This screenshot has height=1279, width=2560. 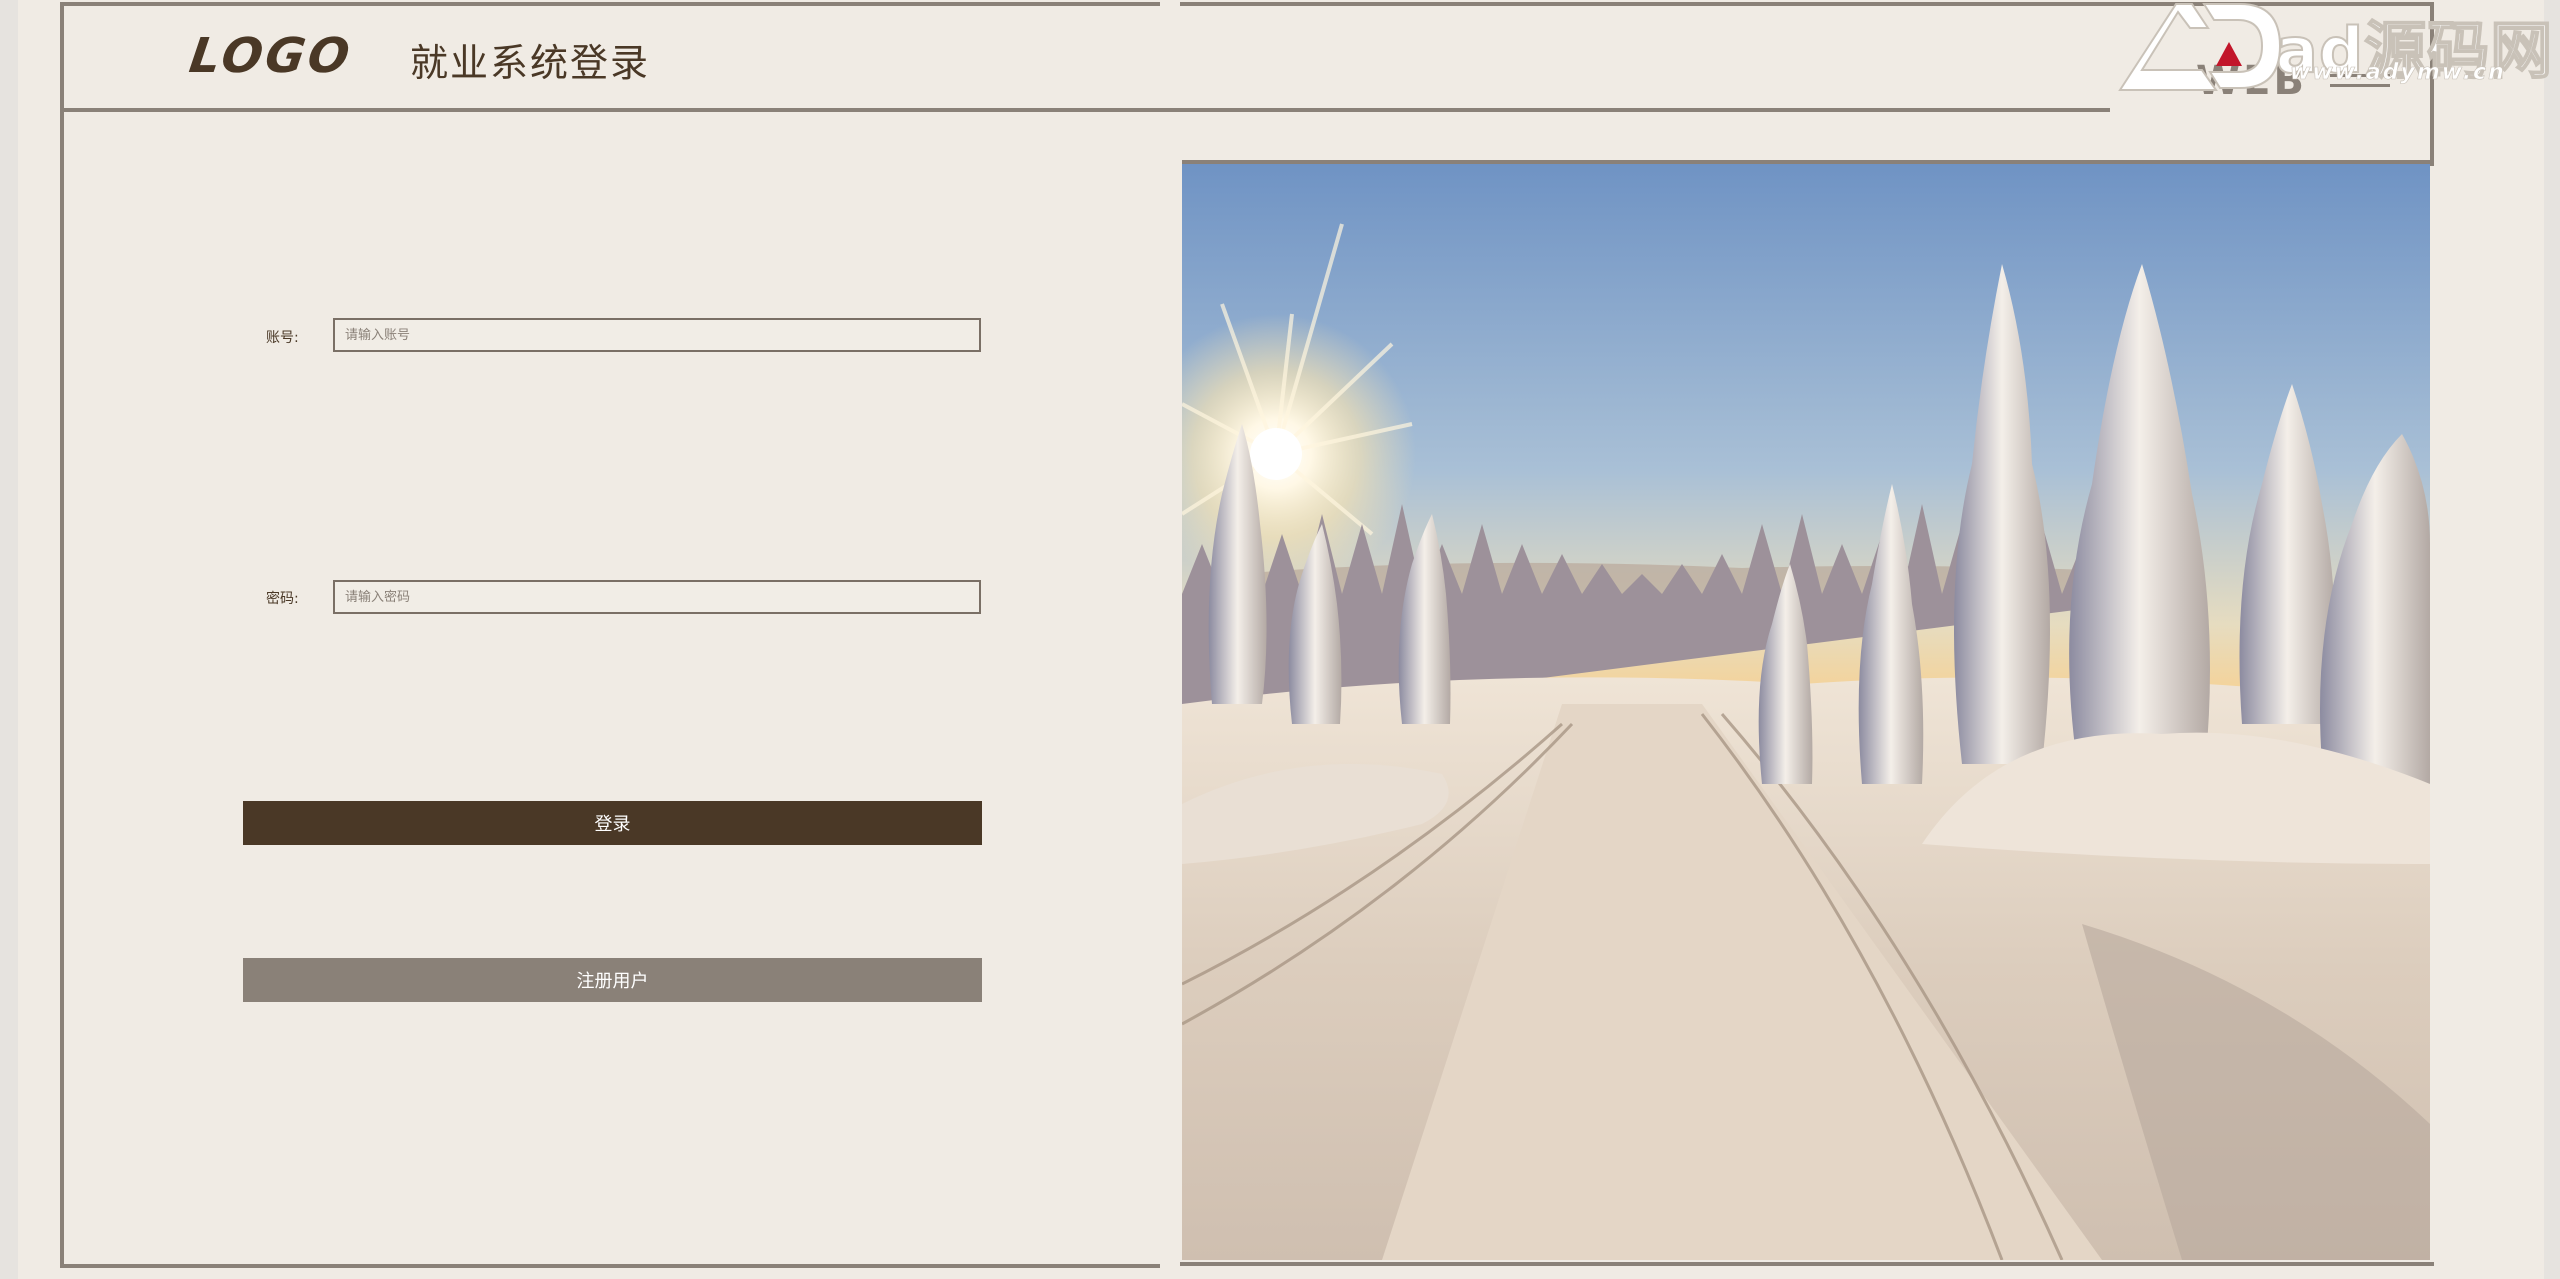 What do you see at coordinates (657, 335) in the screenshot?
I see `account-input` at bounding box center [657, 335].